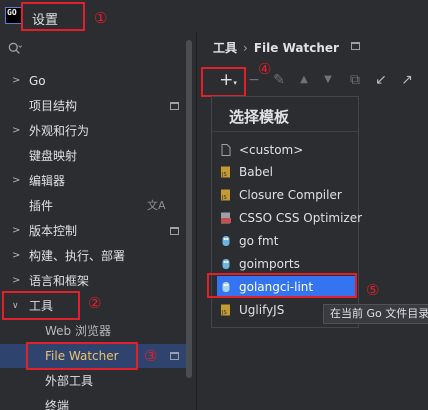 This screenshot has height=410, width=428. I want to click on remove-button: −, so click(254, 80).